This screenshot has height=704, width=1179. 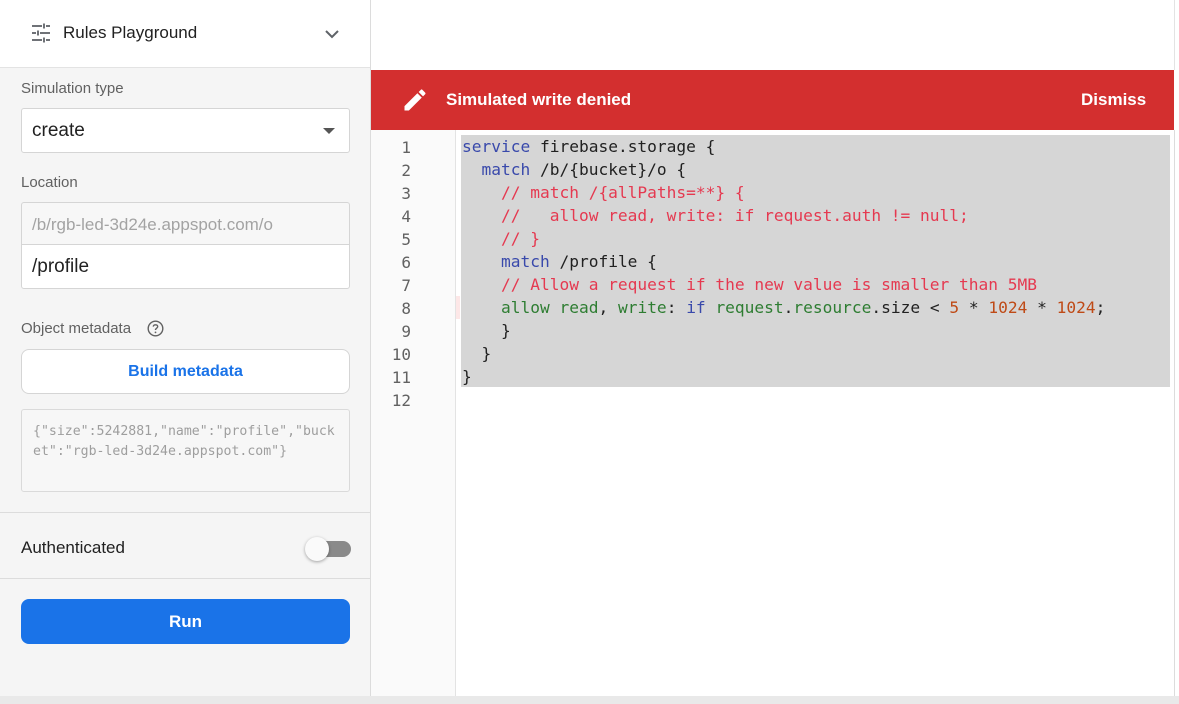 I want to click on dismiss-button: Dismiss, so click(x=1113, y=100).